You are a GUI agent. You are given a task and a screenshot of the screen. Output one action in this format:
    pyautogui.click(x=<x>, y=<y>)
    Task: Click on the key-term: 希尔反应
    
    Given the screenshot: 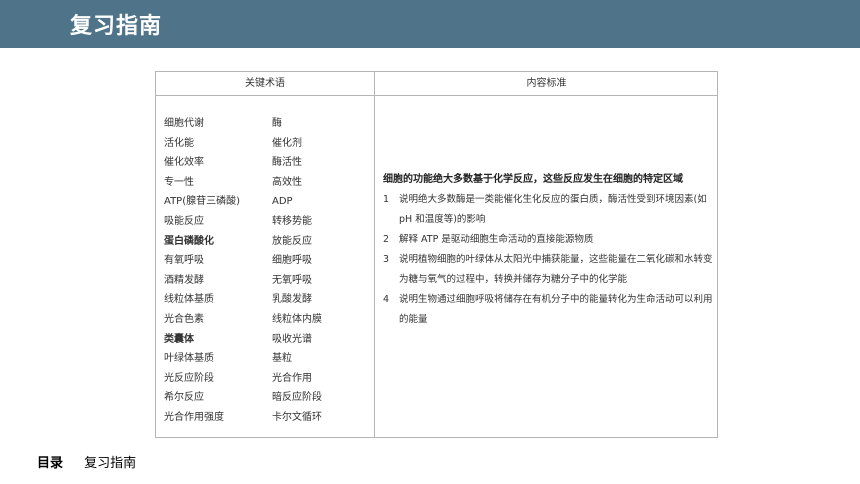 What is the action you would take?
    pyautogui.click(x=184, y=398)
    